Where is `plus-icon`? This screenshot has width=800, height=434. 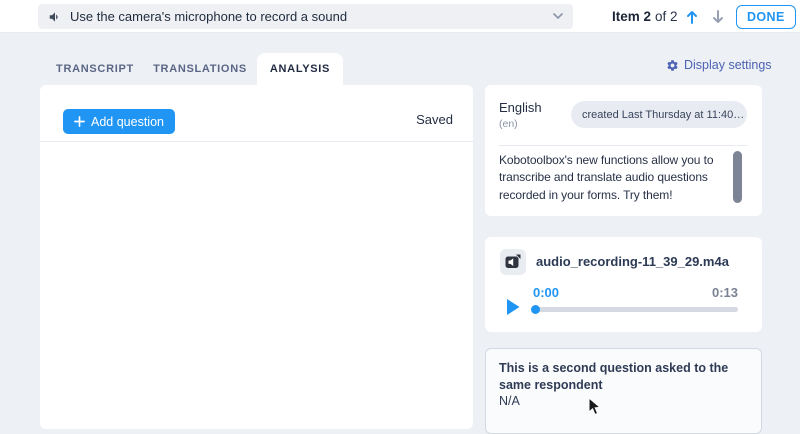 plus-icon is located at coordinates (79, 121).